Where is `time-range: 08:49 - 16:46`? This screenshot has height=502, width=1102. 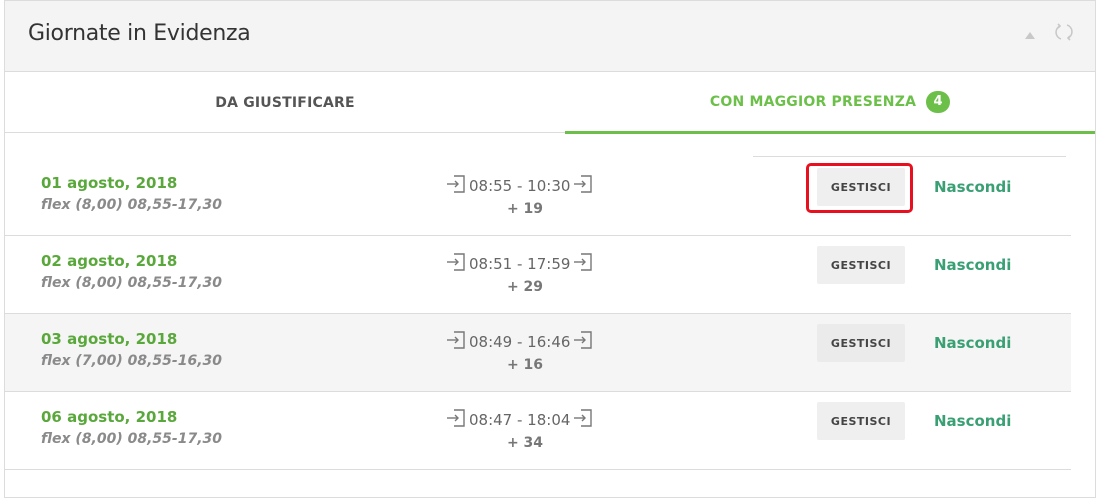 time-range: 08:49 - 16:46 is located at coordinates (520, 342).